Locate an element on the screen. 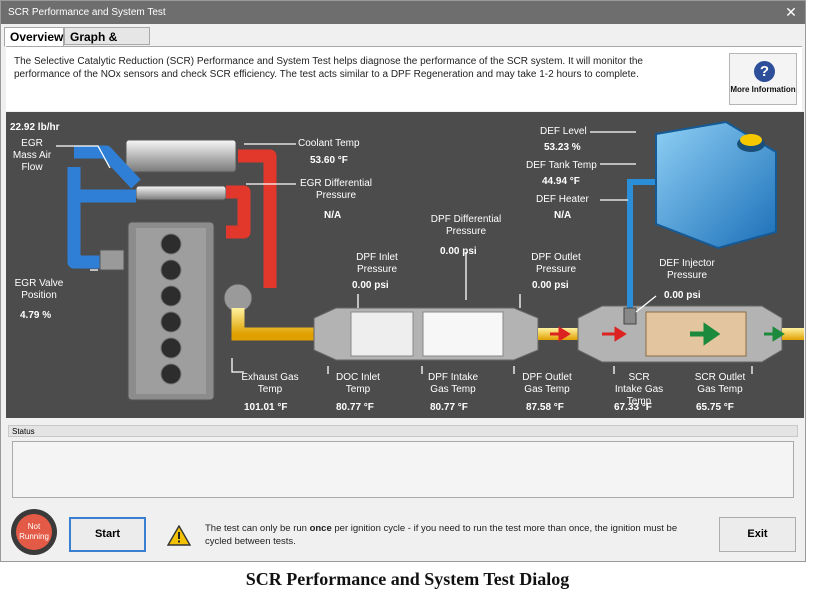 The image size is (815, 597). more-information-button: ? More Information is located at coordinates (763, 79).